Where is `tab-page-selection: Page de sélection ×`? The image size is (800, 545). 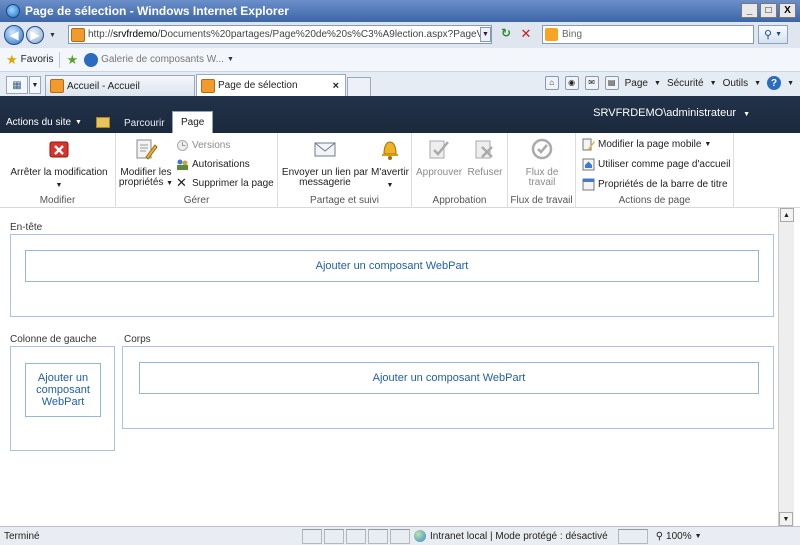
tab-page-selection: Page de sélection × is located at coordinates (271, 85).